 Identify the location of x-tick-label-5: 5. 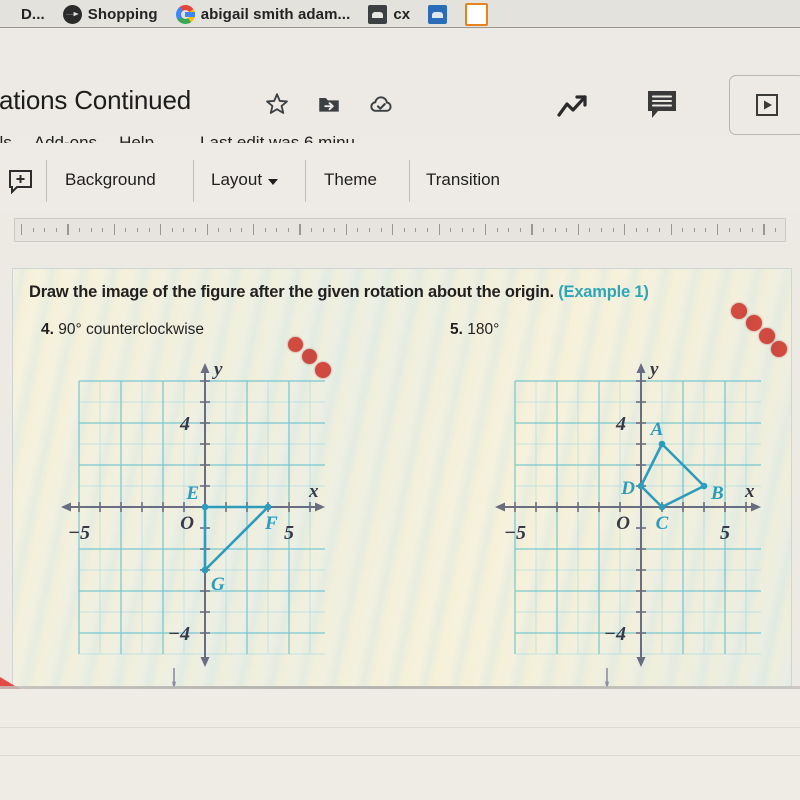
(725, 533).